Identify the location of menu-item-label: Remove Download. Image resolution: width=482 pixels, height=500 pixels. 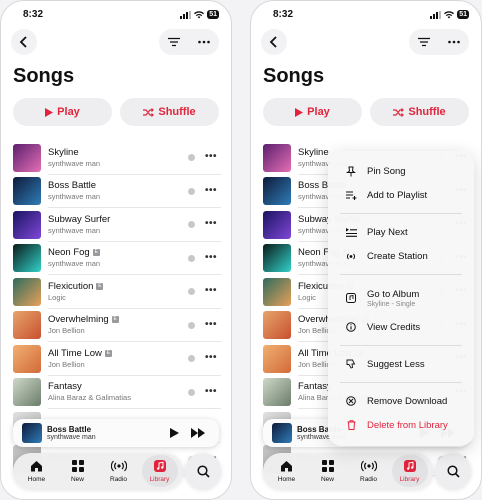
(407, 401).